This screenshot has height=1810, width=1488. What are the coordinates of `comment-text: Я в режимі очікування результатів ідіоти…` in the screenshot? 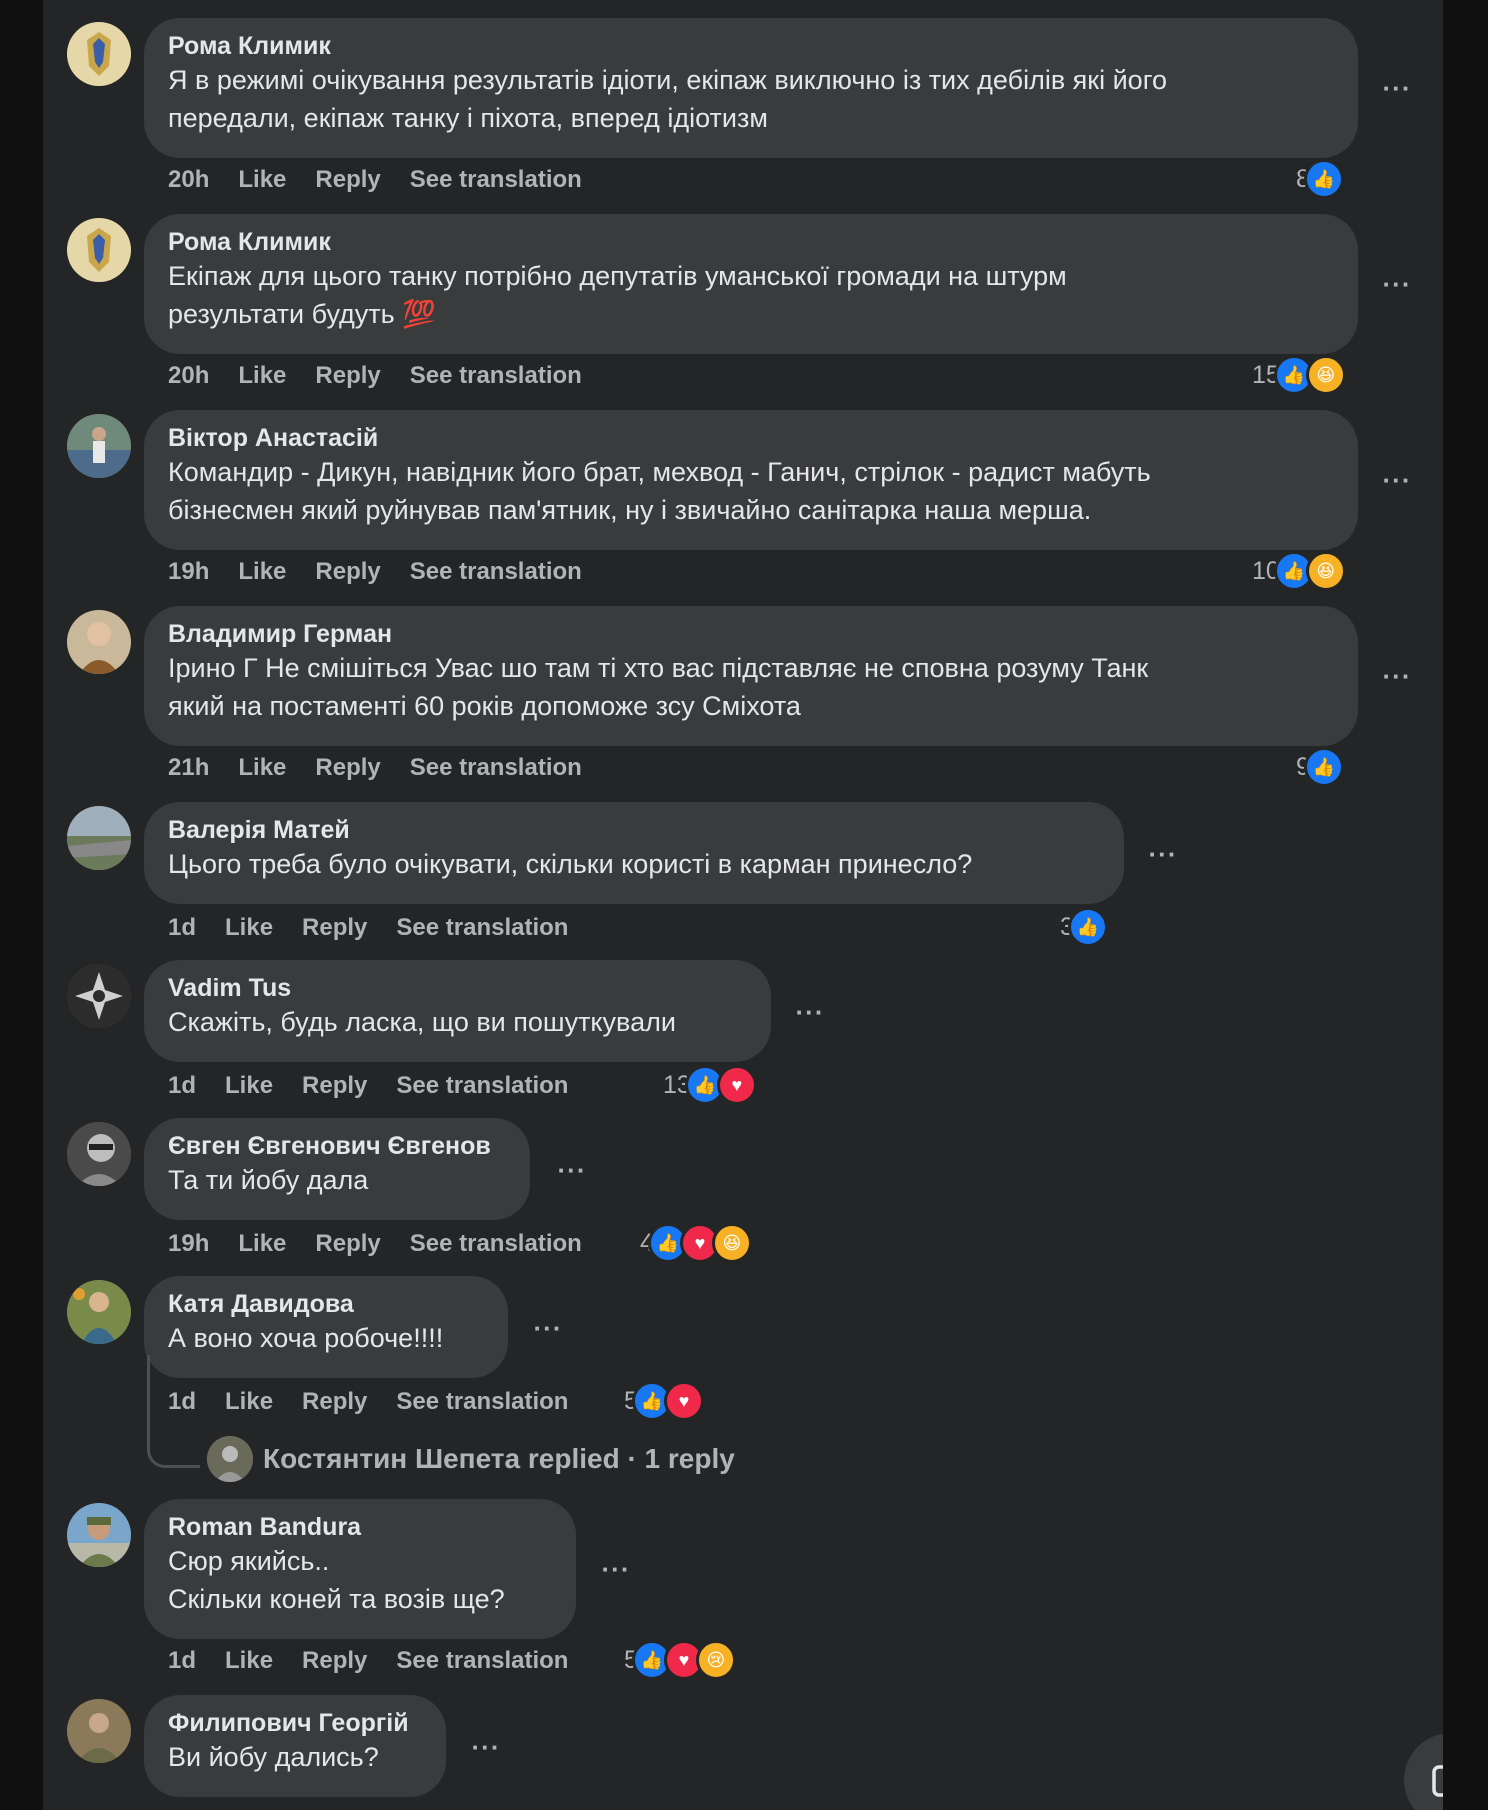 It's located at (667, 99).